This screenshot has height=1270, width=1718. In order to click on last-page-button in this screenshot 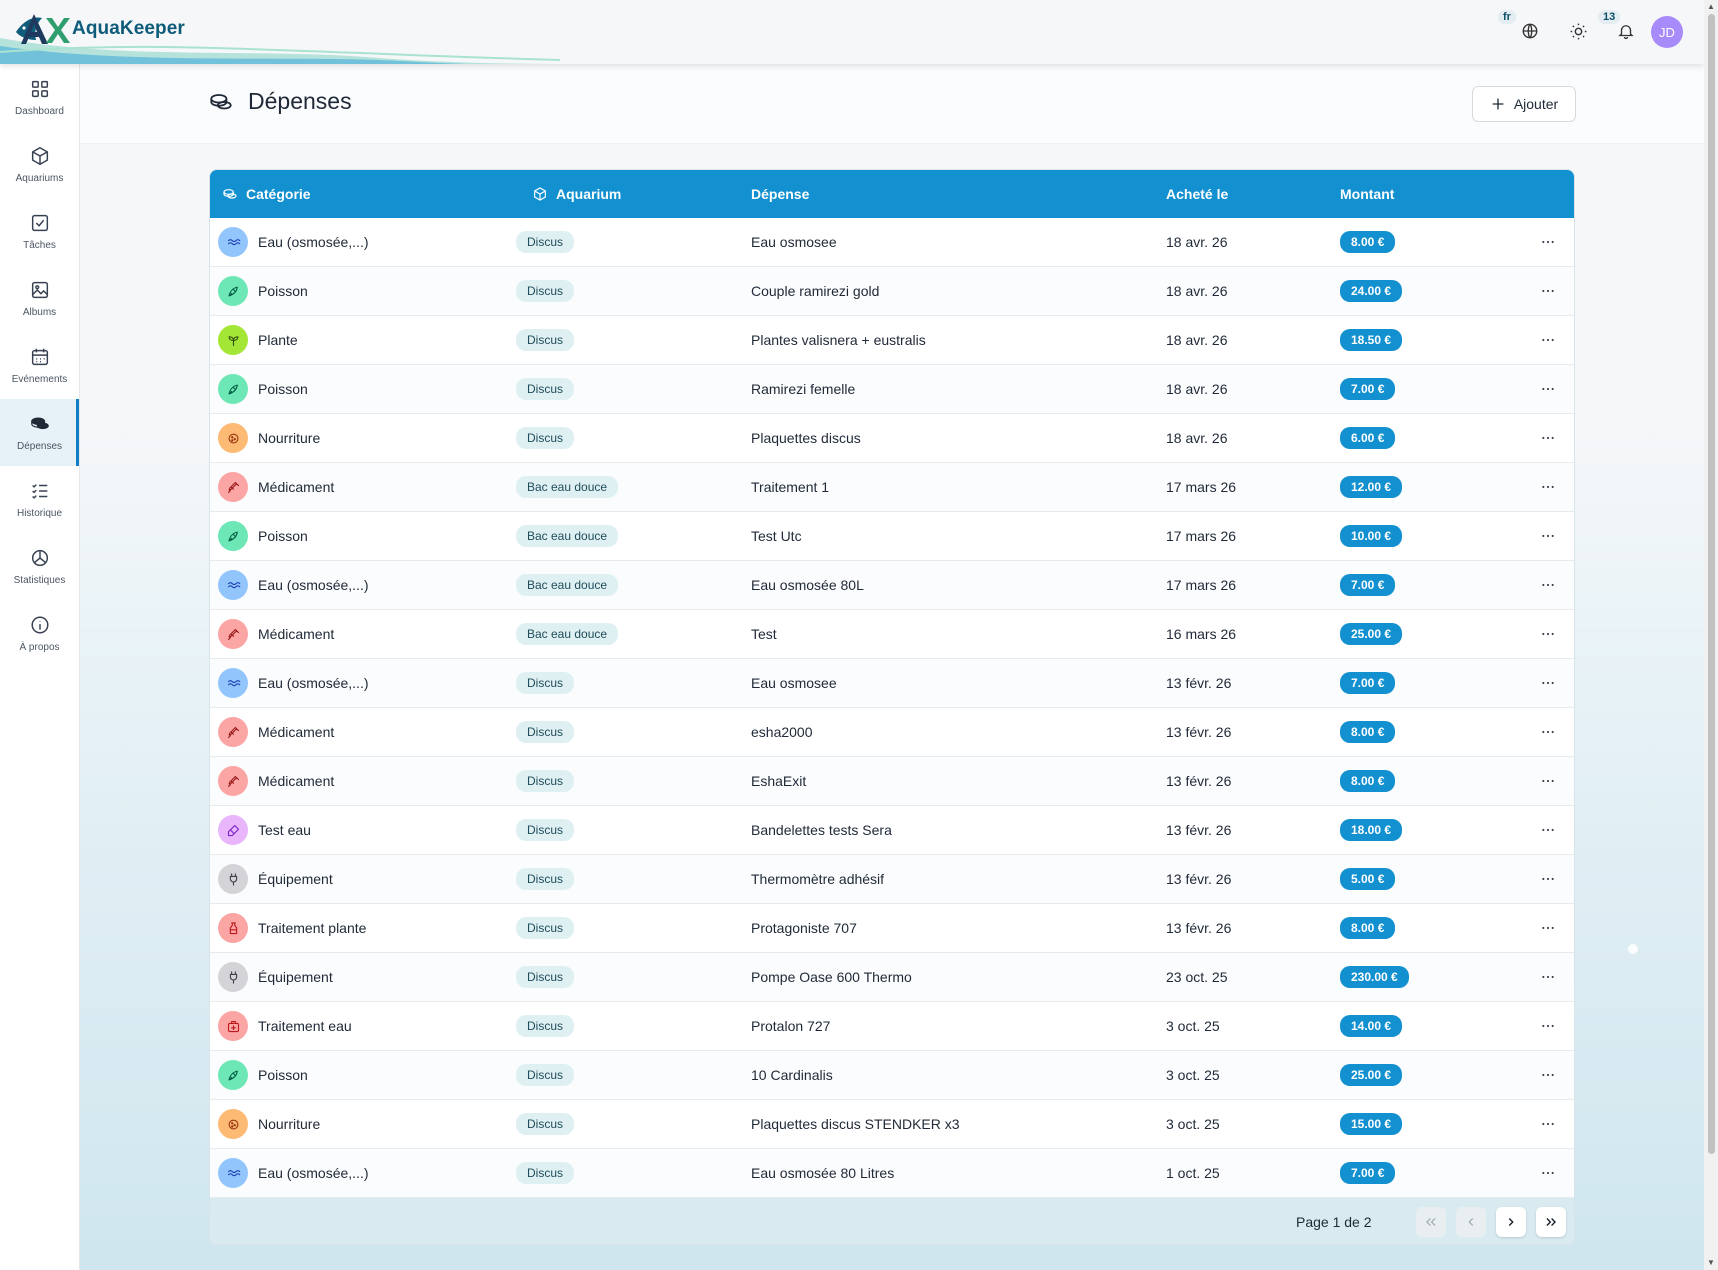, I will do `click(1551, 1222)`.